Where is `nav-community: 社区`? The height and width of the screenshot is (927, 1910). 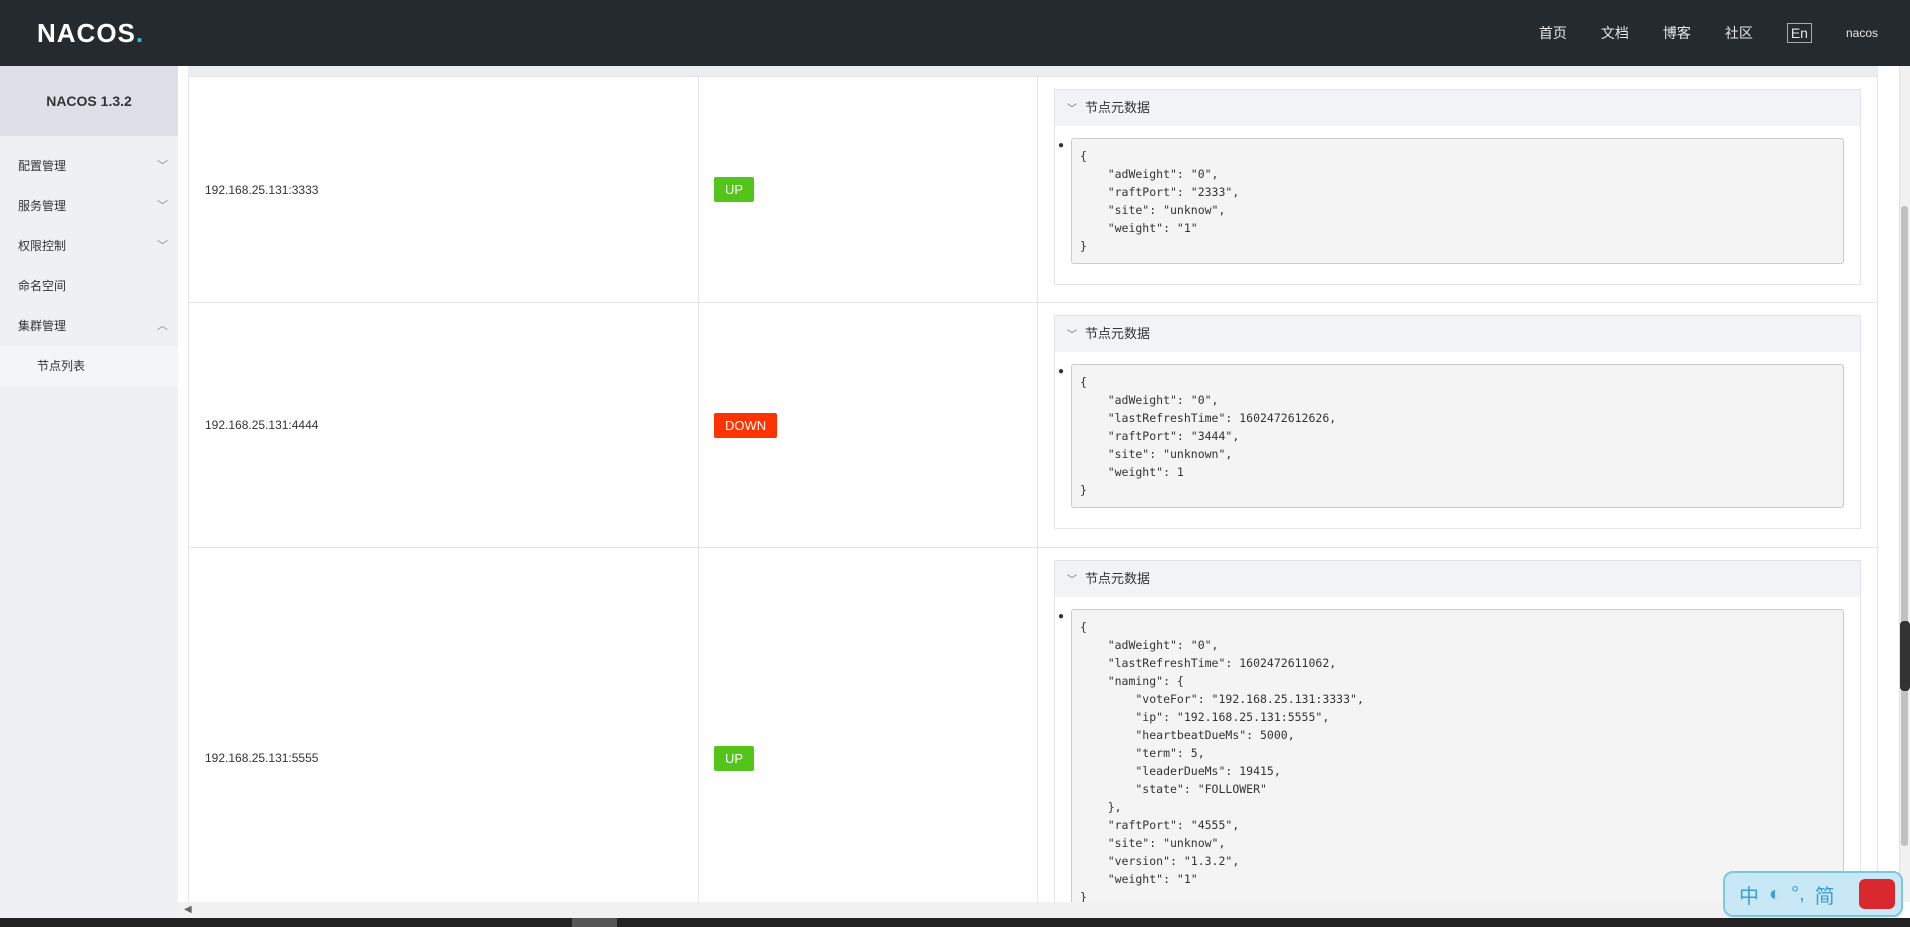 nav-community: 社区 is located at coordinates (1739, 33).